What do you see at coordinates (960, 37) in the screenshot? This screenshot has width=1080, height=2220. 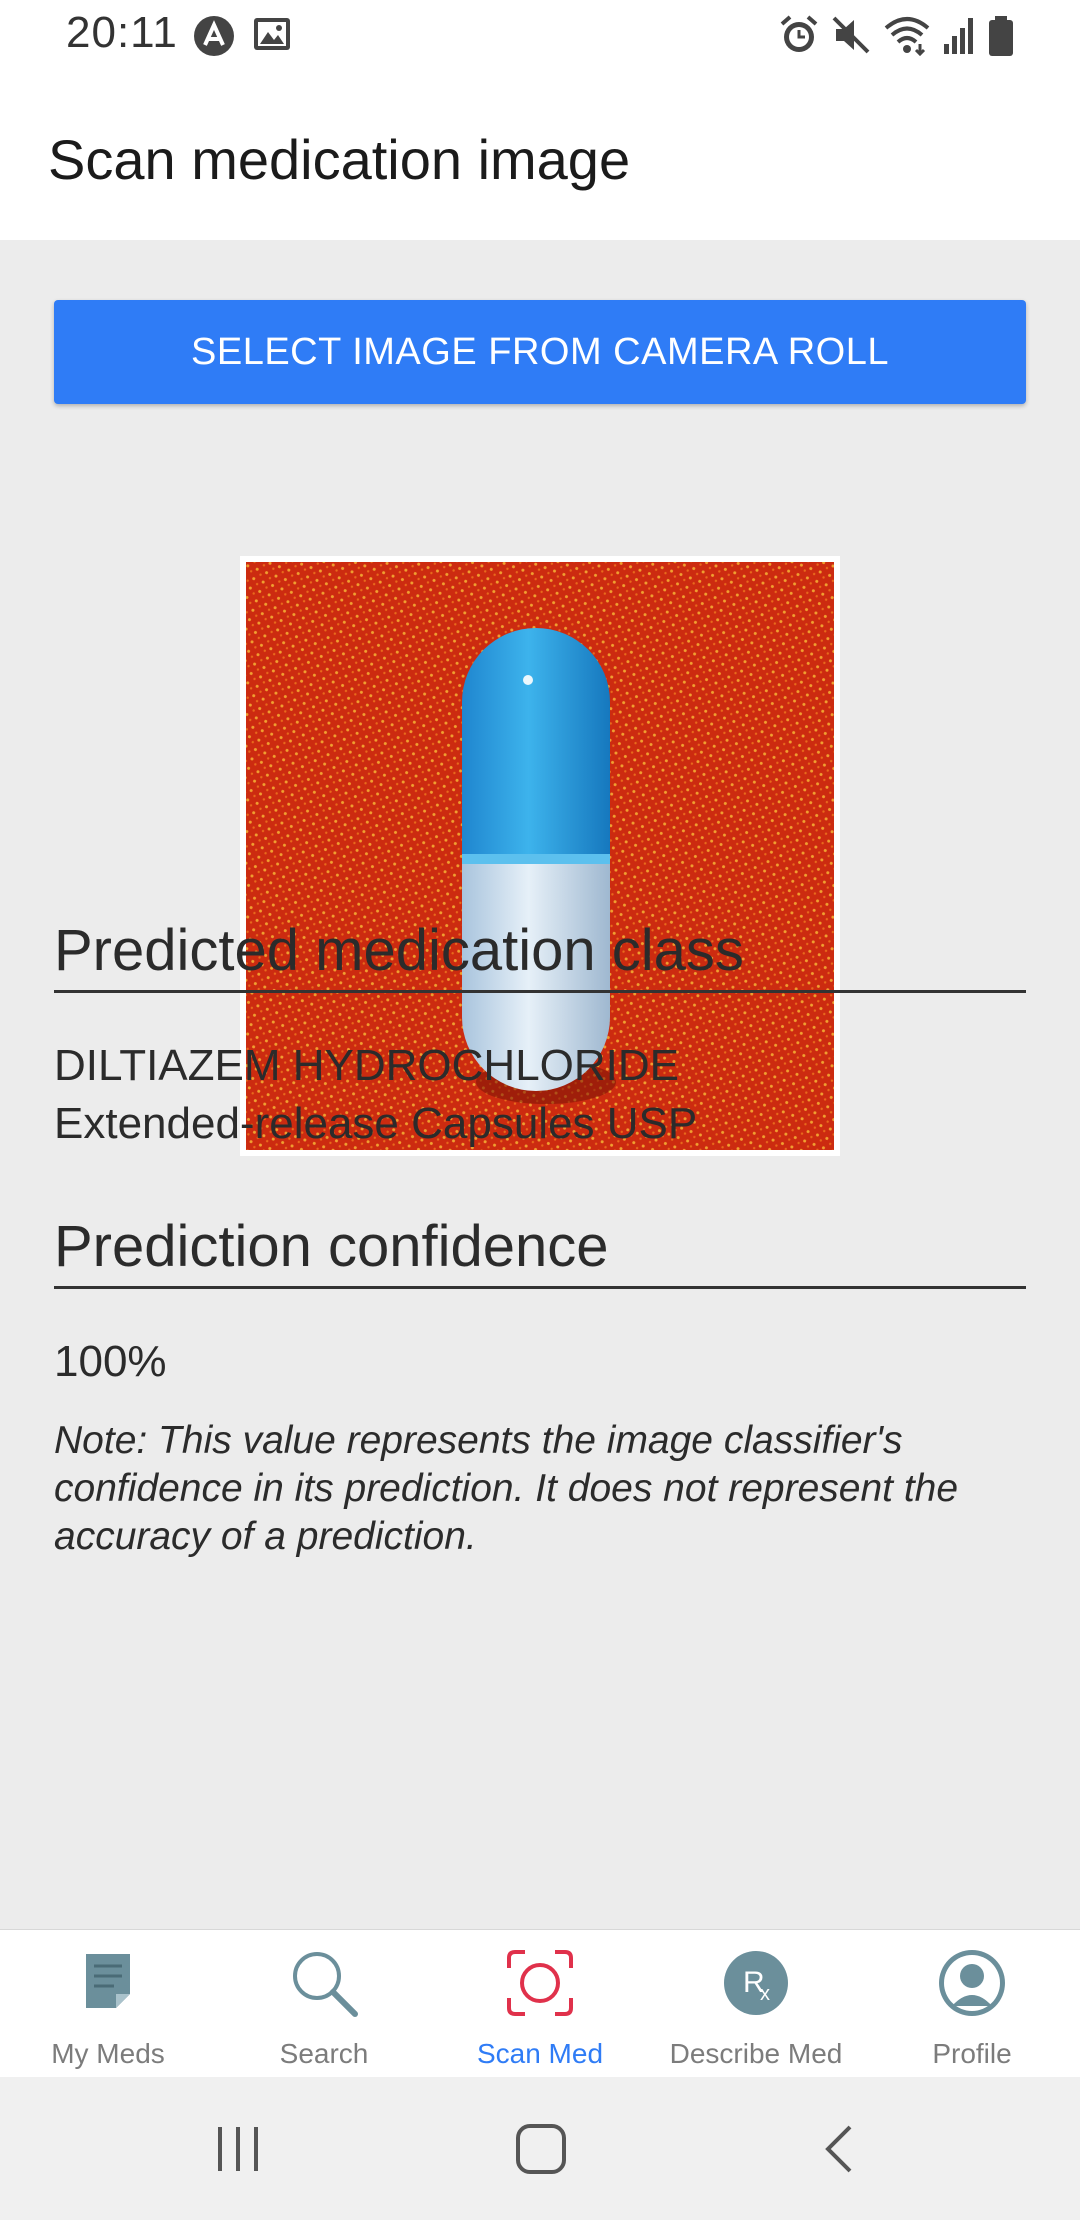 I see `signal-icon` at bounding box center [960, 37].